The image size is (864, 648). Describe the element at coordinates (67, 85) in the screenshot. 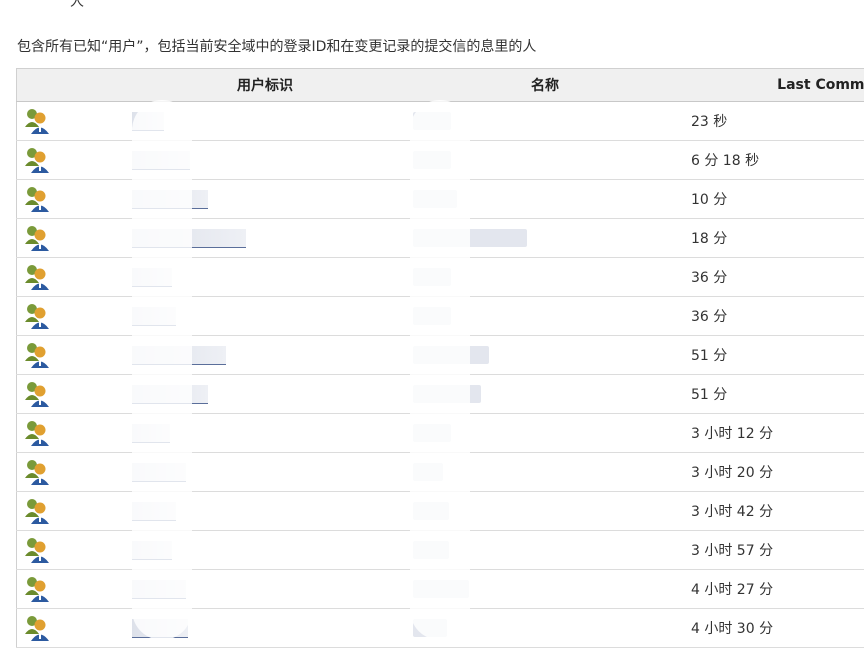

I see `header-icon-column` at that location.